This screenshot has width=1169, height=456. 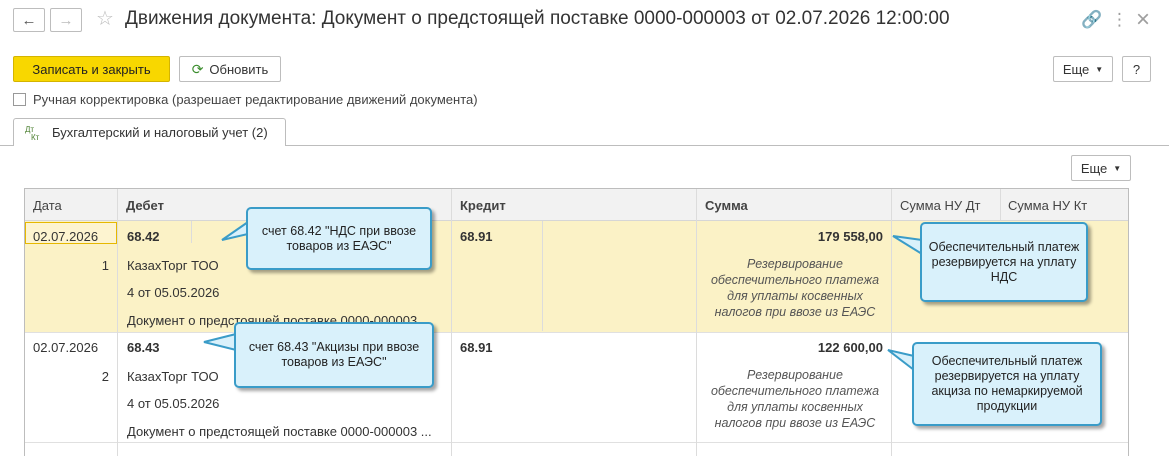 What do you see at coordinates (105, 265) in the screenshot?
I see `row1-number: 1` at bounding box center [105, 265].